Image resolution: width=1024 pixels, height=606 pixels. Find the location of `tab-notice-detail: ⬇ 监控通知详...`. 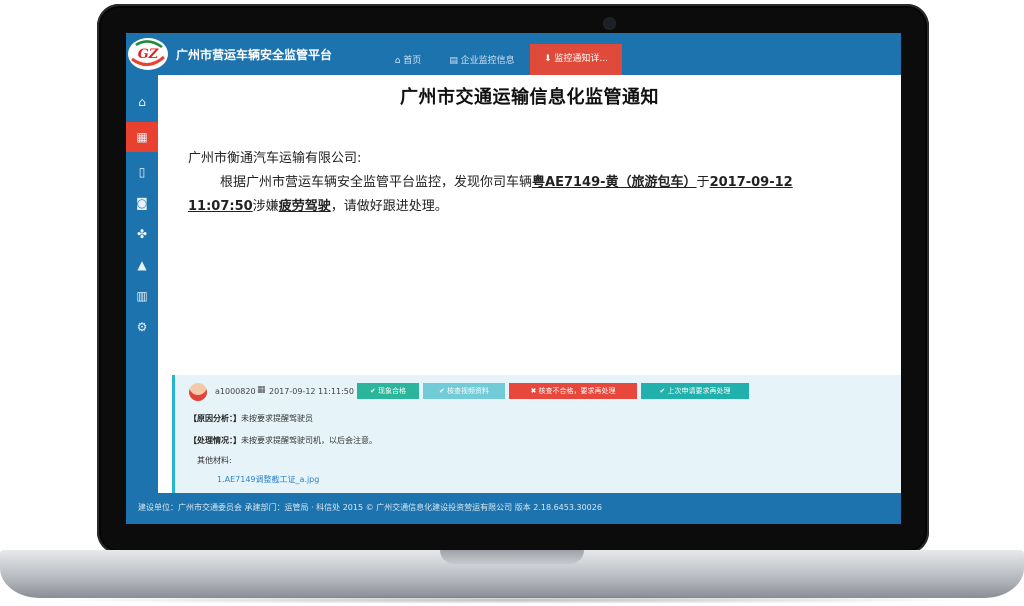

tab-notice-detail: ⬇ 监控通知详... is located at coordinates (576, 59).